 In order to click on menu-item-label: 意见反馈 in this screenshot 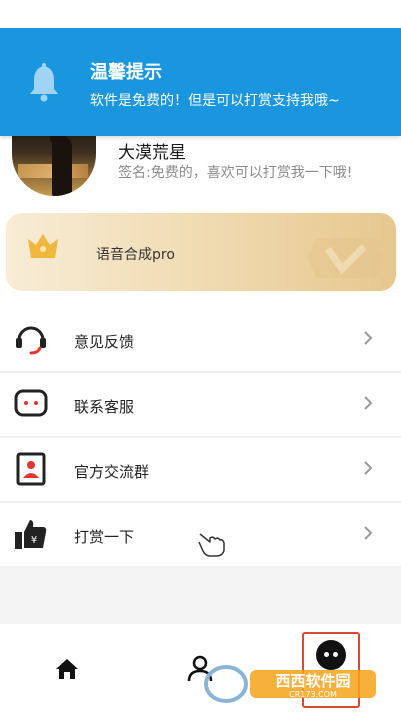, I will do `click(104, 342)`.